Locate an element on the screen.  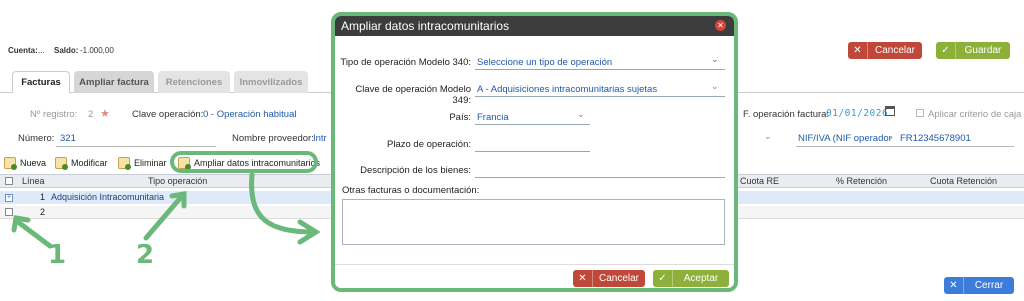
check-icon: ✓ is located at coordinates (663, 278).